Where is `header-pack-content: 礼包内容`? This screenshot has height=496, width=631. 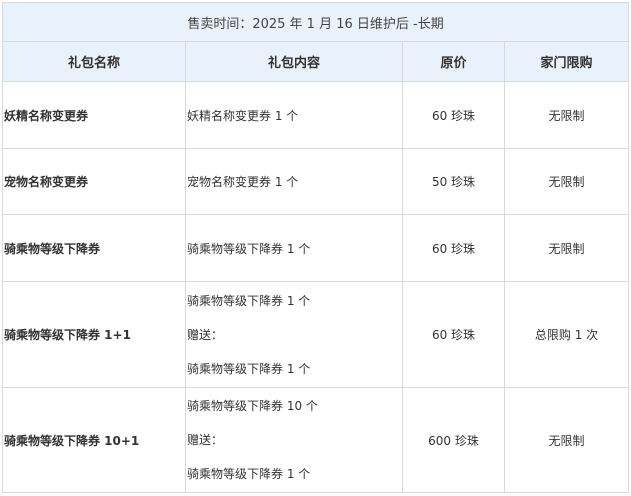
header-pack-content: 礼包内容 is located at coordinates (294, 61).